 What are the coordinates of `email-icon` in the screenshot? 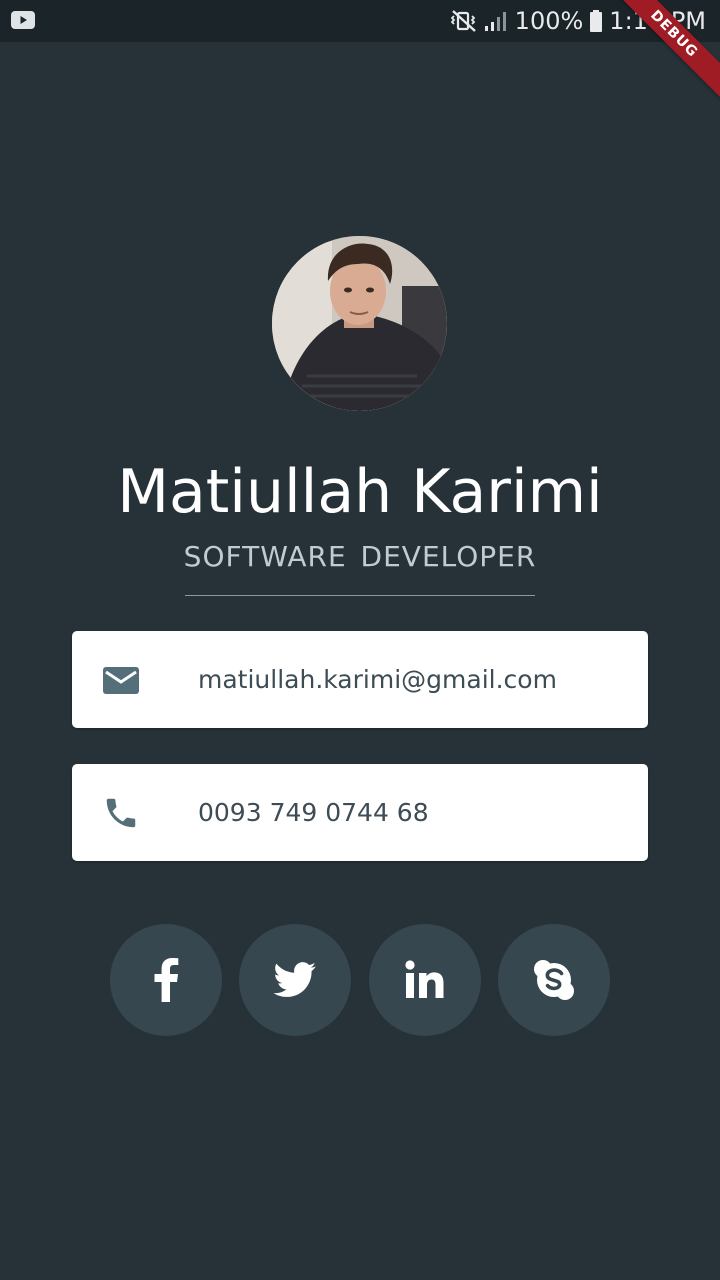 It's located at (121, 680).